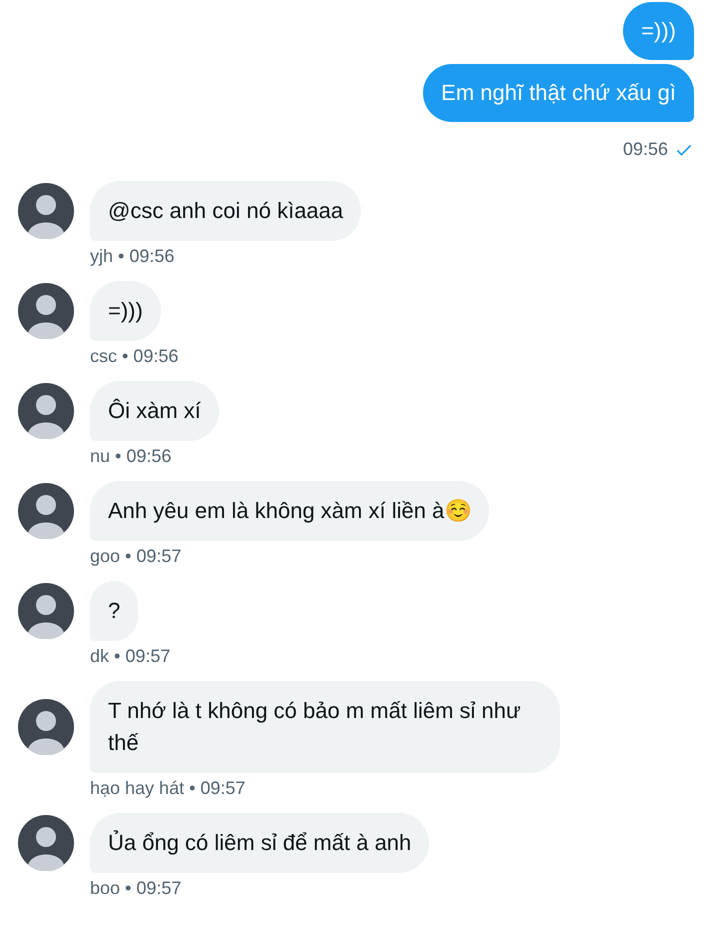  Describe the element at coordinates (325, 727) in the screenshot. I see `received-message: T nhớ là t không có bảo m mất liêm sỉ như thế` at that location.